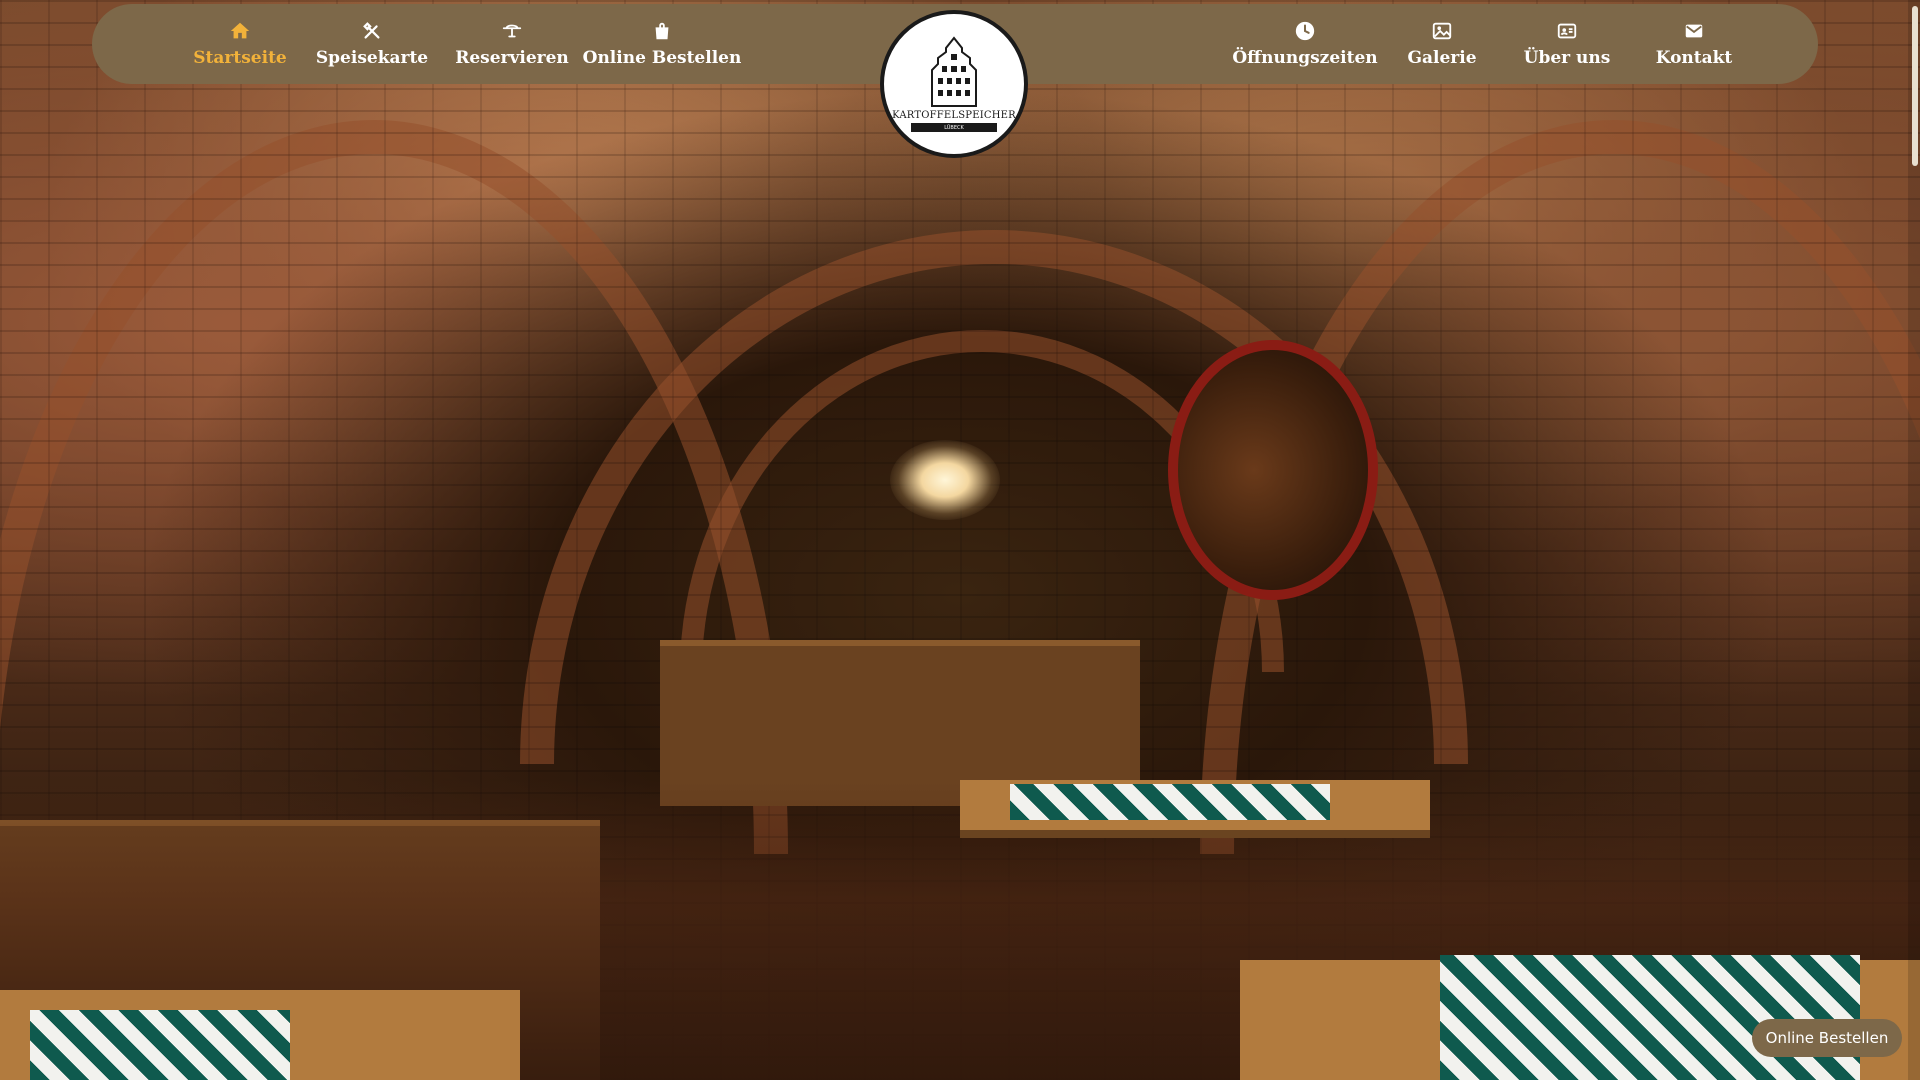  I want to click on image-icon, so click(1442, 31).